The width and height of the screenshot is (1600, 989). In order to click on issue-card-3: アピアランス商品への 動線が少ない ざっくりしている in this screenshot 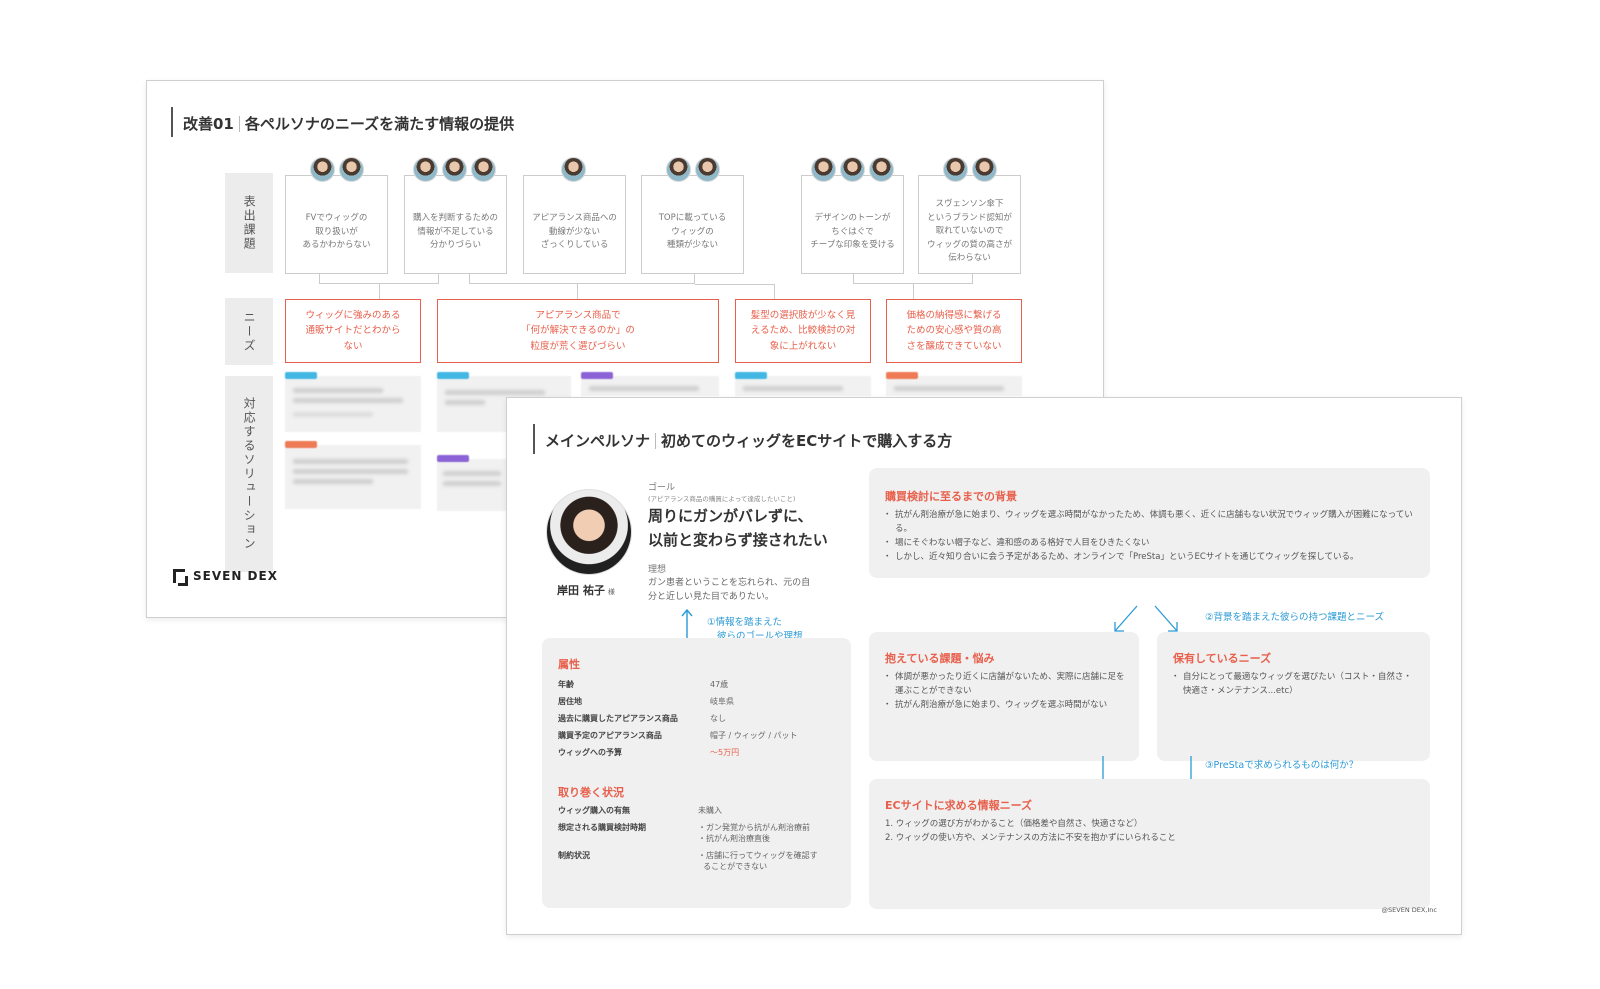, I will do `click(574, 224)`.